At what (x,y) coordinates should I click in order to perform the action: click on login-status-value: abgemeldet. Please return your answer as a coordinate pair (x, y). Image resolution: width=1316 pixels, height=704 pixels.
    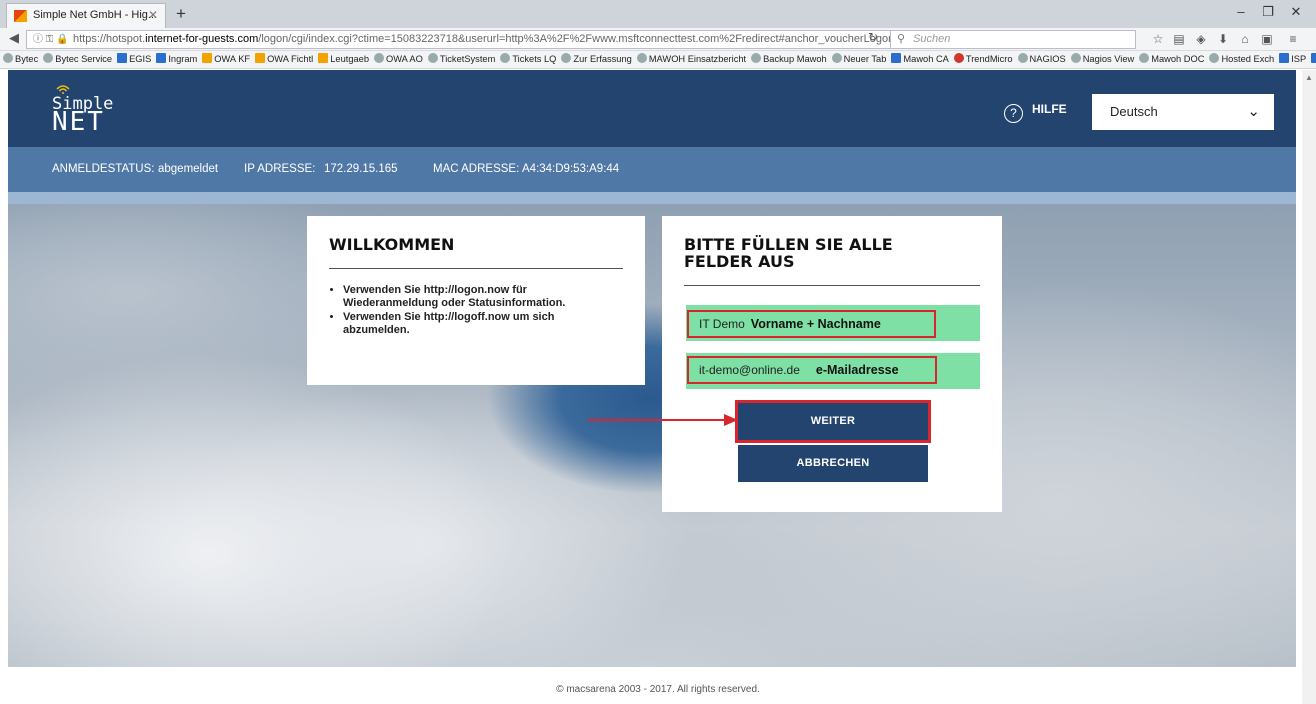
    Looking at the image, I should click on (188, 169).